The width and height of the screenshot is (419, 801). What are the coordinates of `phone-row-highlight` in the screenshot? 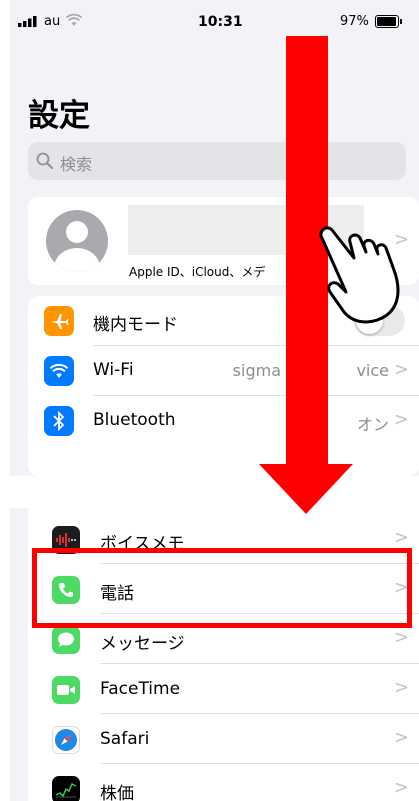 It's located at (222, 588).